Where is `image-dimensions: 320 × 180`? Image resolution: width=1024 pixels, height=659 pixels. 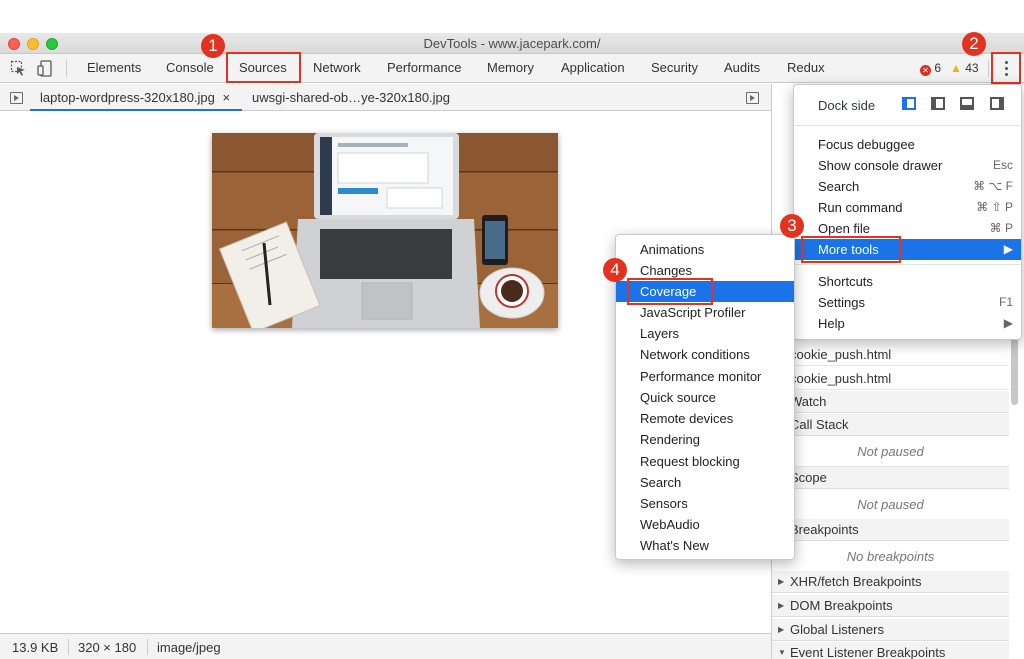
image-dimensions: 320 × 180 is located at coordinates (107, 647).